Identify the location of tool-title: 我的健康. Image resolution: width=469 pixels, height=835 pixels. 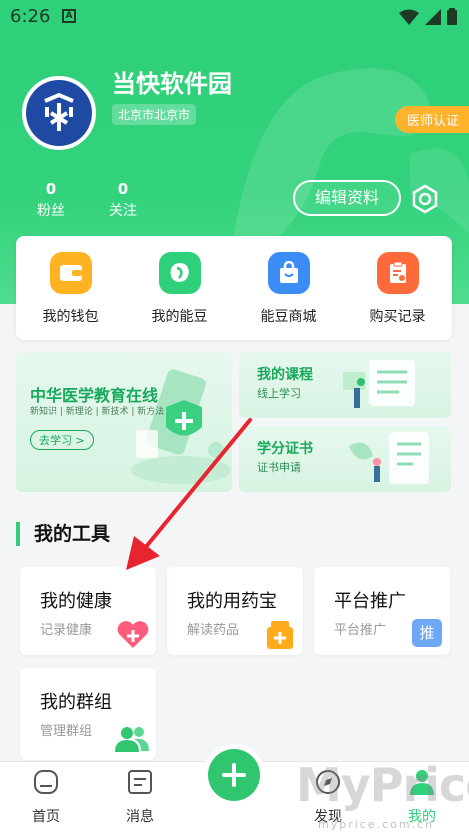
(76, 601).